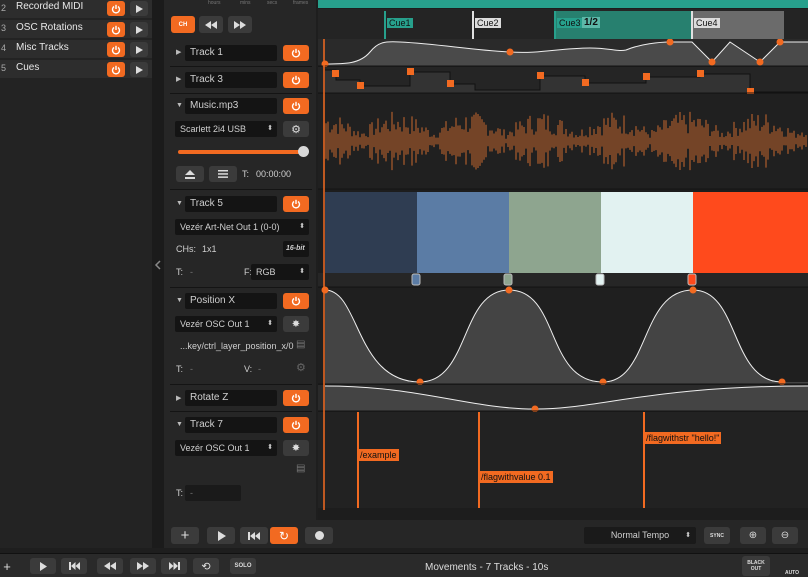 The width and height of the screenshot is (808, 577). What do you see at coordinates (254, 535) in the screenshot?
I see `rewind-to-start-button` at bounding box center [254, 535].